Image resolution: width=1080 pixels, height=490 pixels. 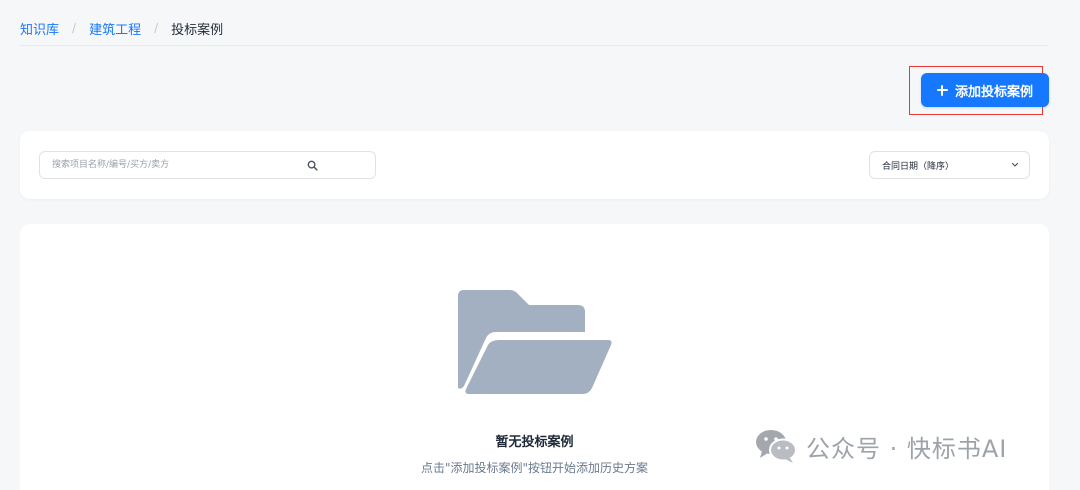 What do you see at coordinates (907, 448) in the screenshot?
I see `watermark-text: 公众号 · 快标书AI` at bounding box center [907, 448].